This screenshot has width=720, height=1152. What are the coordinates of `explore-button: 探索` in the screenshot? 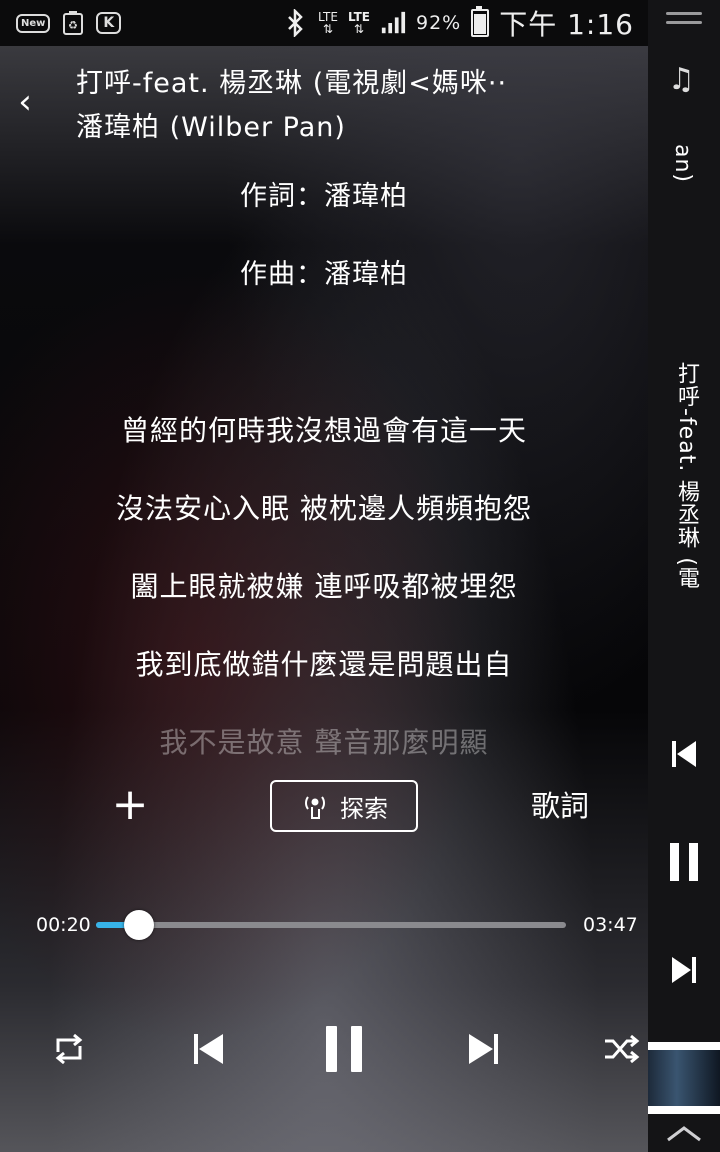 It's located at (344, 806).